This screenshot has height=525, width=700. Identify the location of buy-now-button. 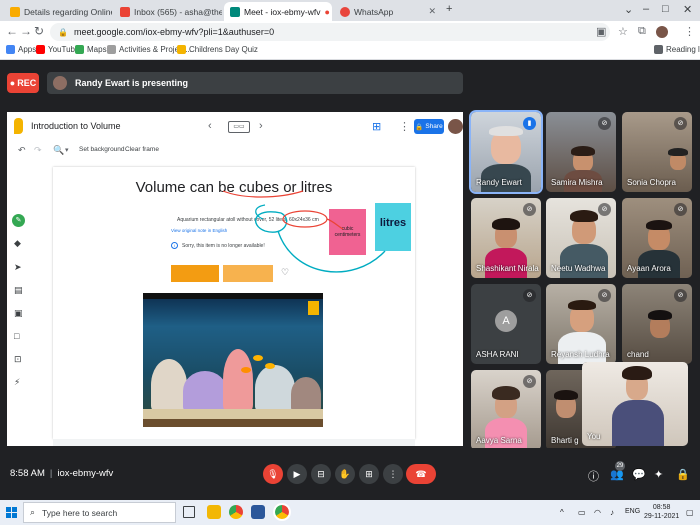
(195, 273).